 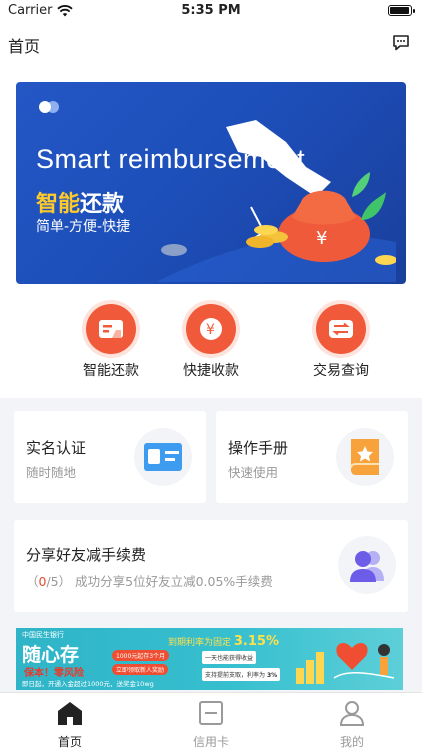 I want to click on ad-bank-logo: 中国民生银行, so click(x=43, y=635).